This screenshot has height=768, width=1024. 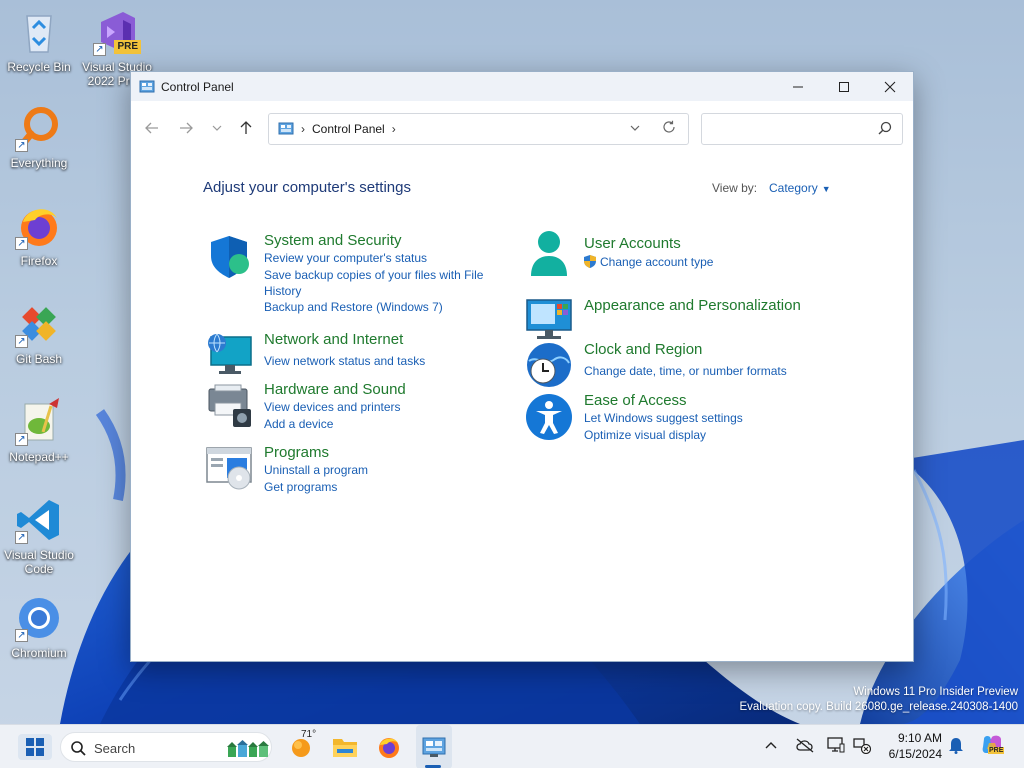 What do you see at coordinates (389, 747) in the screenshot?
I see `taskbar-firefox` at bounding box center [389, 747].